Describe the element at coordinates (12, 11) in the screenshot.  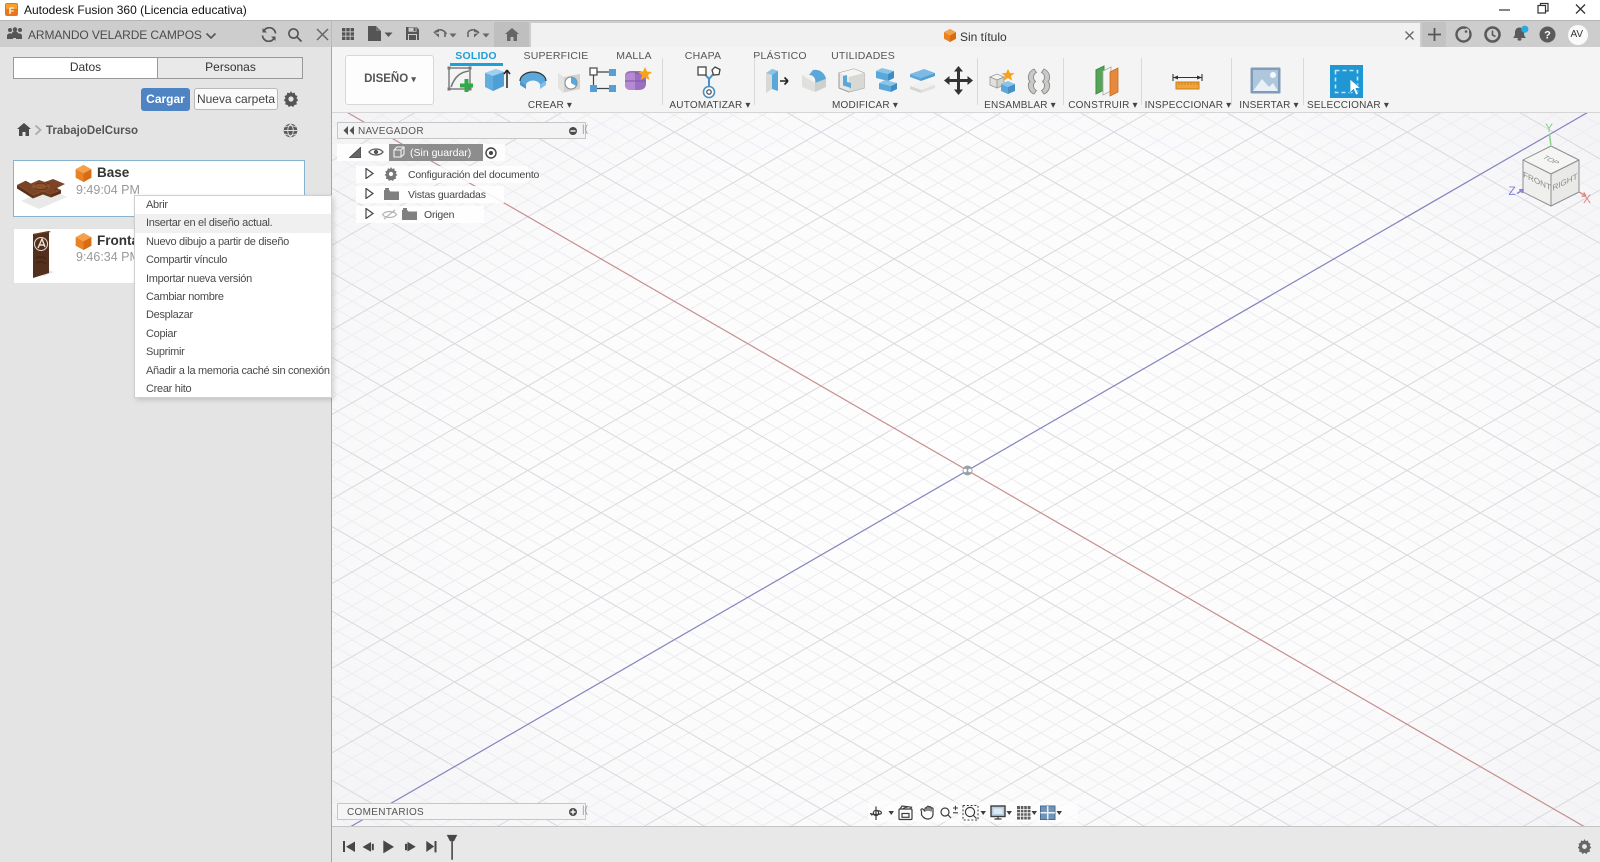
I see `svg-text: F` at that location.